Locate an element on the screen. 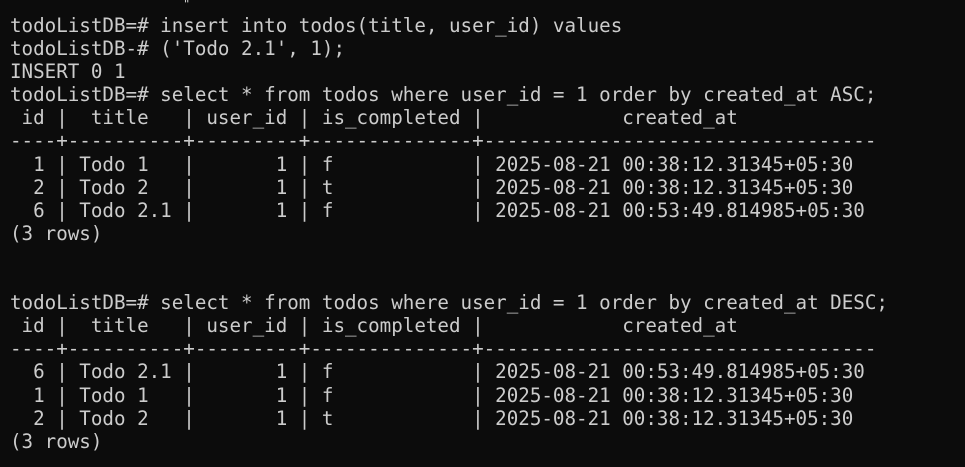 The width and height of the screenshot is (965, 467). prompt-continuation-line: todoListDB-# ('Todo 2.1', 1); is located at coordinates (178, 49).